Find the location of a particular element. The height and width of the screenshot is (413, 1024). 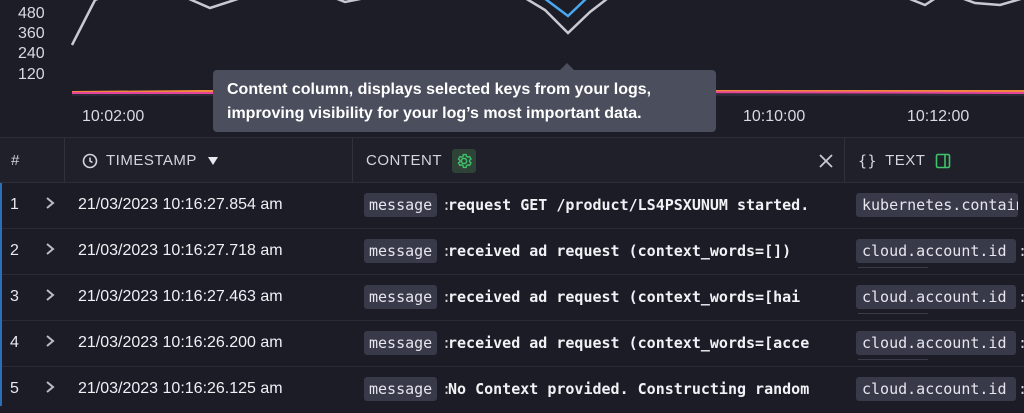

y-tick-label: 480 is located at coordinates (31, 13).